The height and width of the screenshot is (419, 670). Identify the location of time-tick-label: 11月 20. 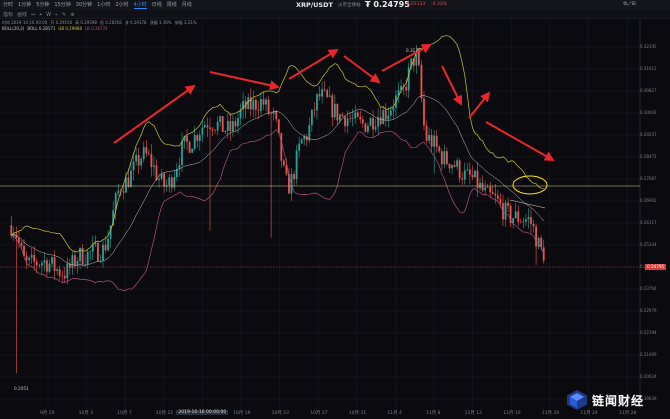
(550, 413).